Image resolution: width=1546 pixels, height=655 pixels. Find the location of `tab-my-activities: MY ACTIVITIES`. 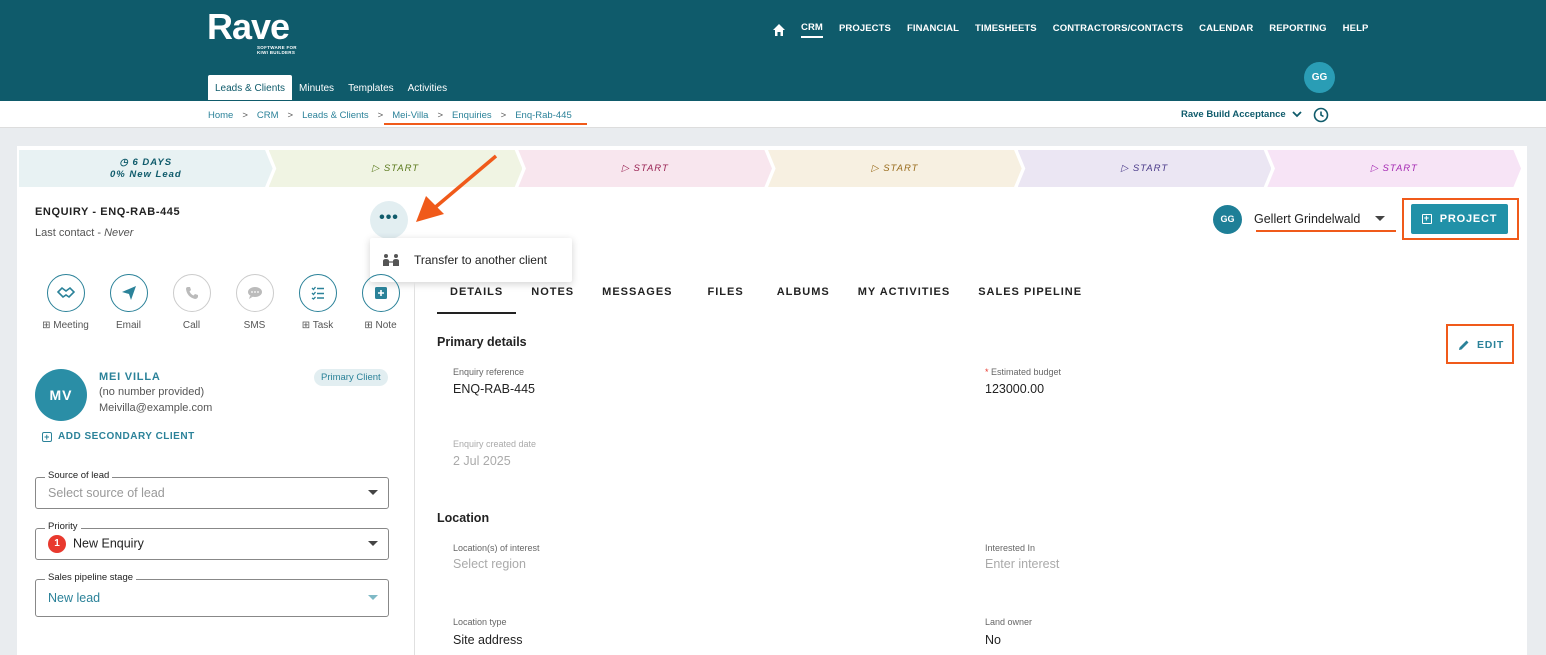

tab-my-activities: MY ACTIVITIES is located at coordinates (904, 295).